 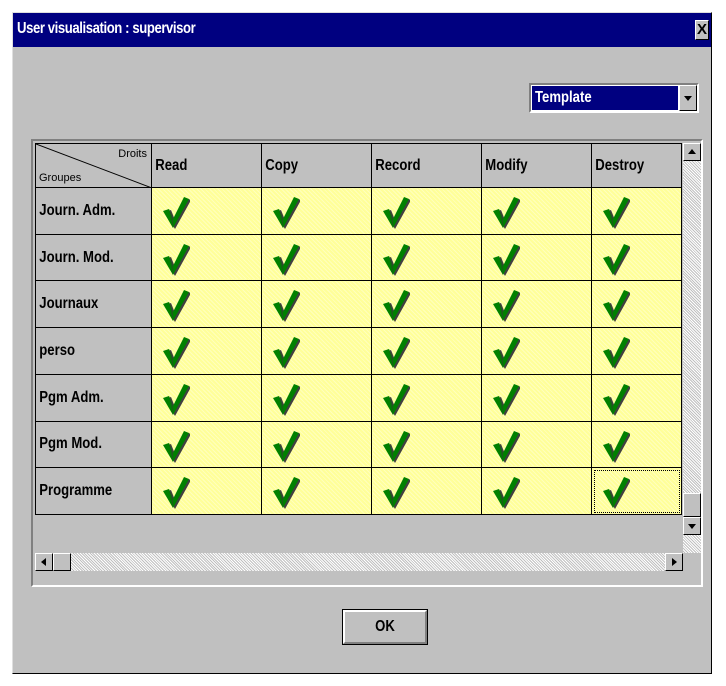 I want to click on template-dropdown: Template, so click(x=614, y=98).